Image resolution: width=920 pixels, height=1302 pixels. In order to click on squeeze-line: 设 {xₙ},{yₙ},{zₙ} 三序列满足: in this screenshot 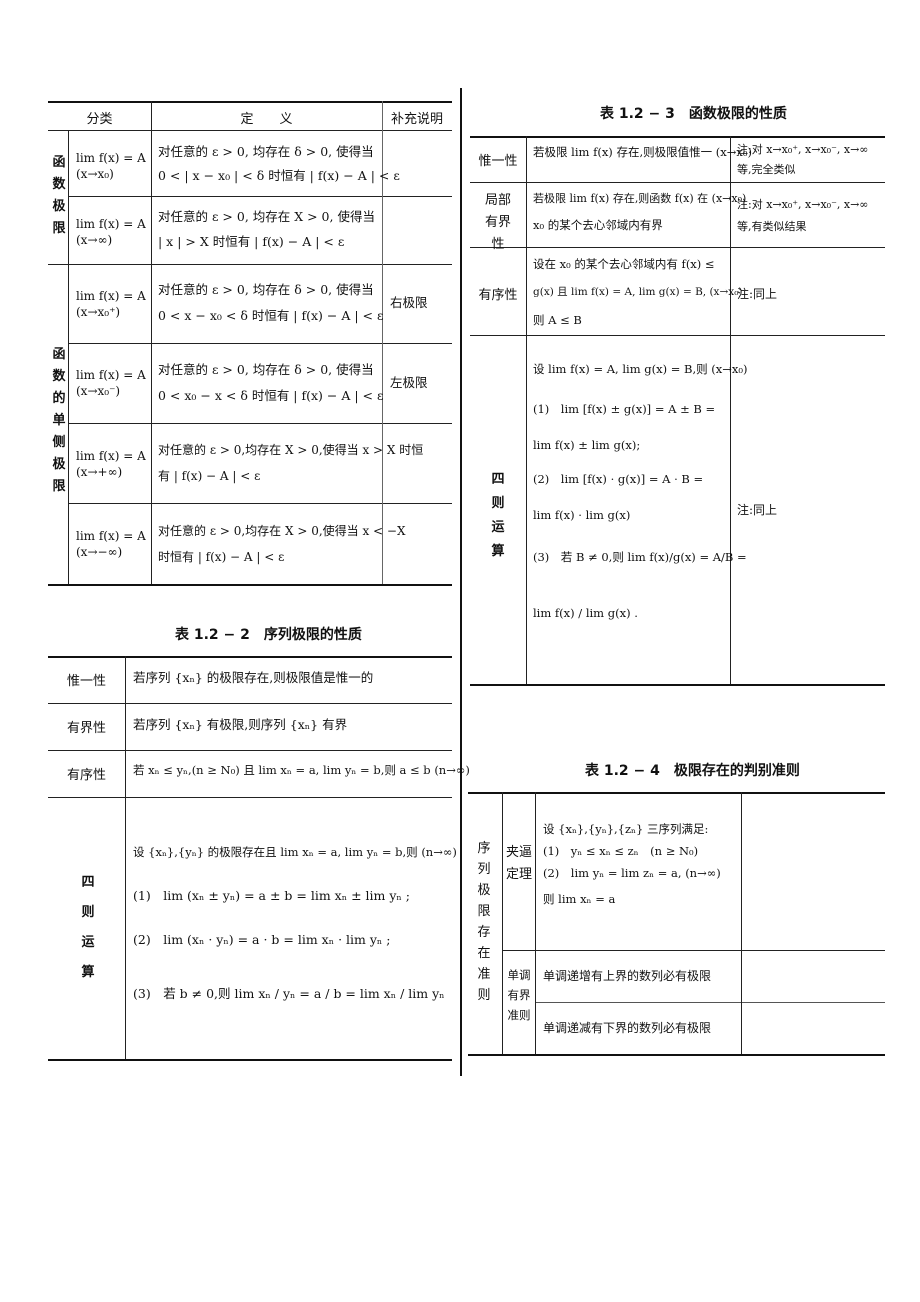, I will do `click(626, 829)`.